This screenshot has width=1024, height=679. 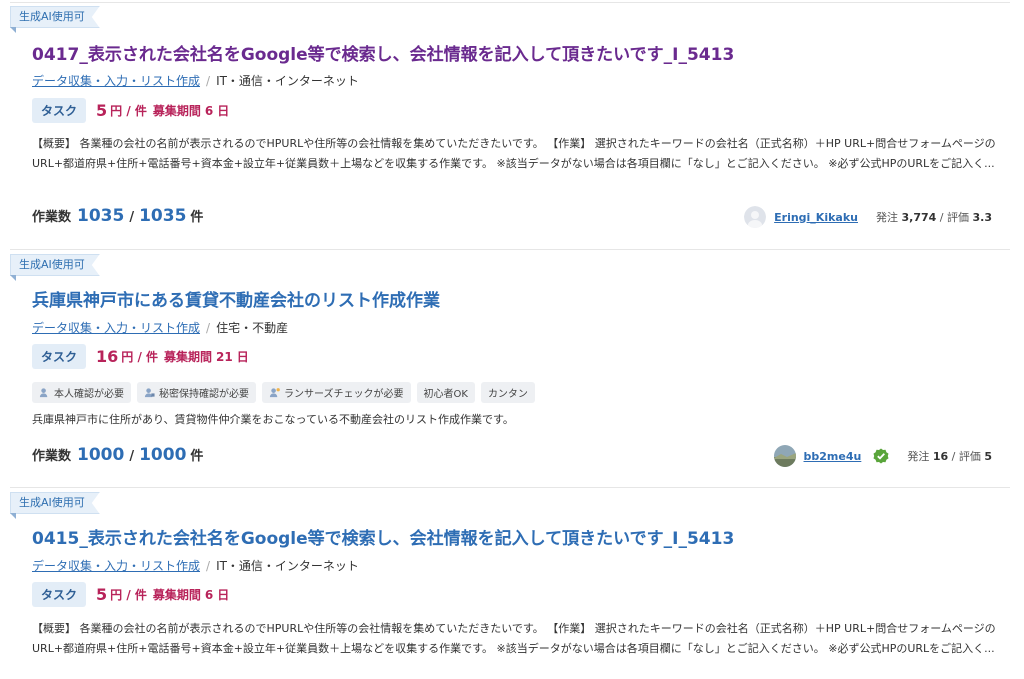 I want to click on work-count: 作業数 1000 / 1000 件, so click(x=117, y=455).